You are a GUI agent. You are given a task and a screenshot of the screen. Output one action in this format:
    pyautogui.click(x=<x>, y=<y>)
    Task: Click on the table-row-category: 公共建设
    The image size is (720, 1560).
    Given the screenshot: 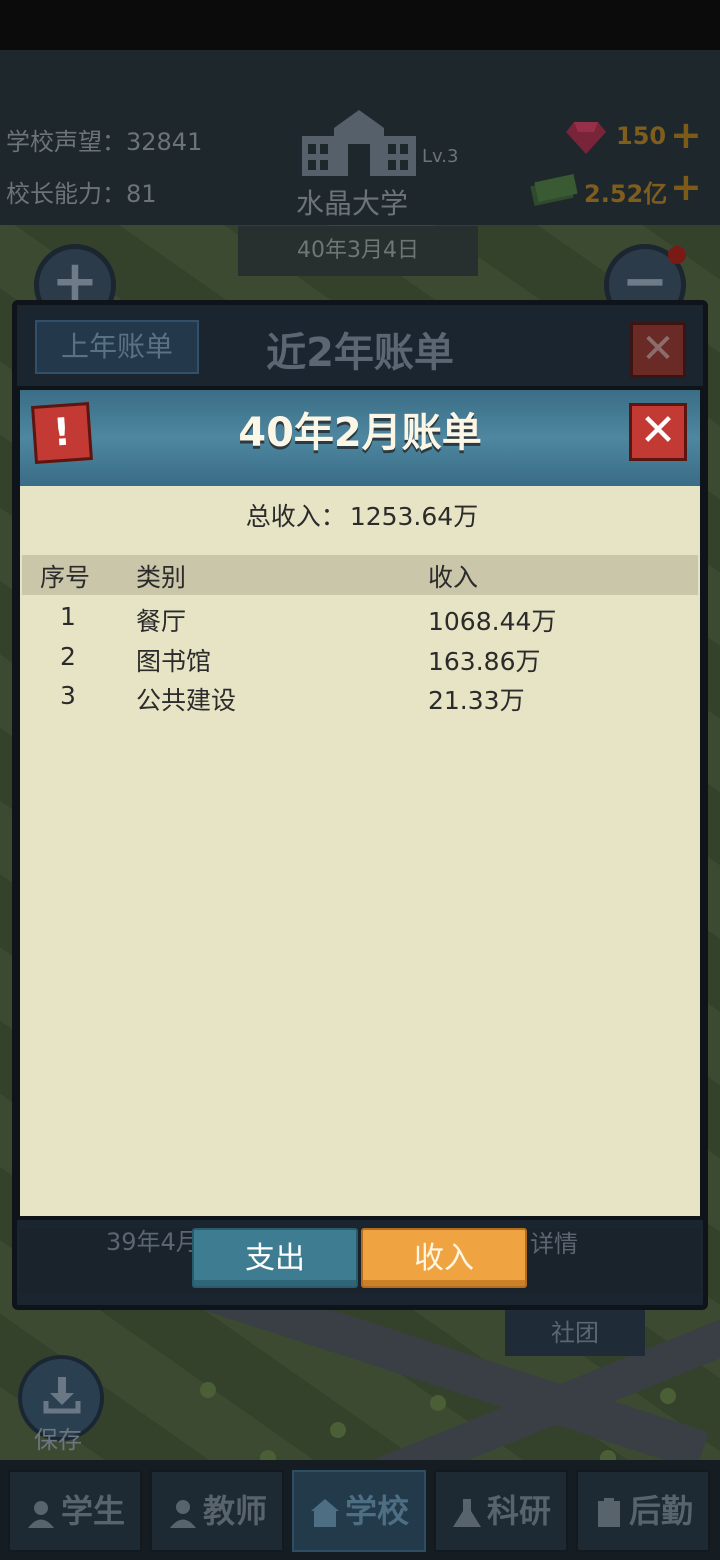 What is the action you would take?
    pyautogui.click(x=186, y=700)
    